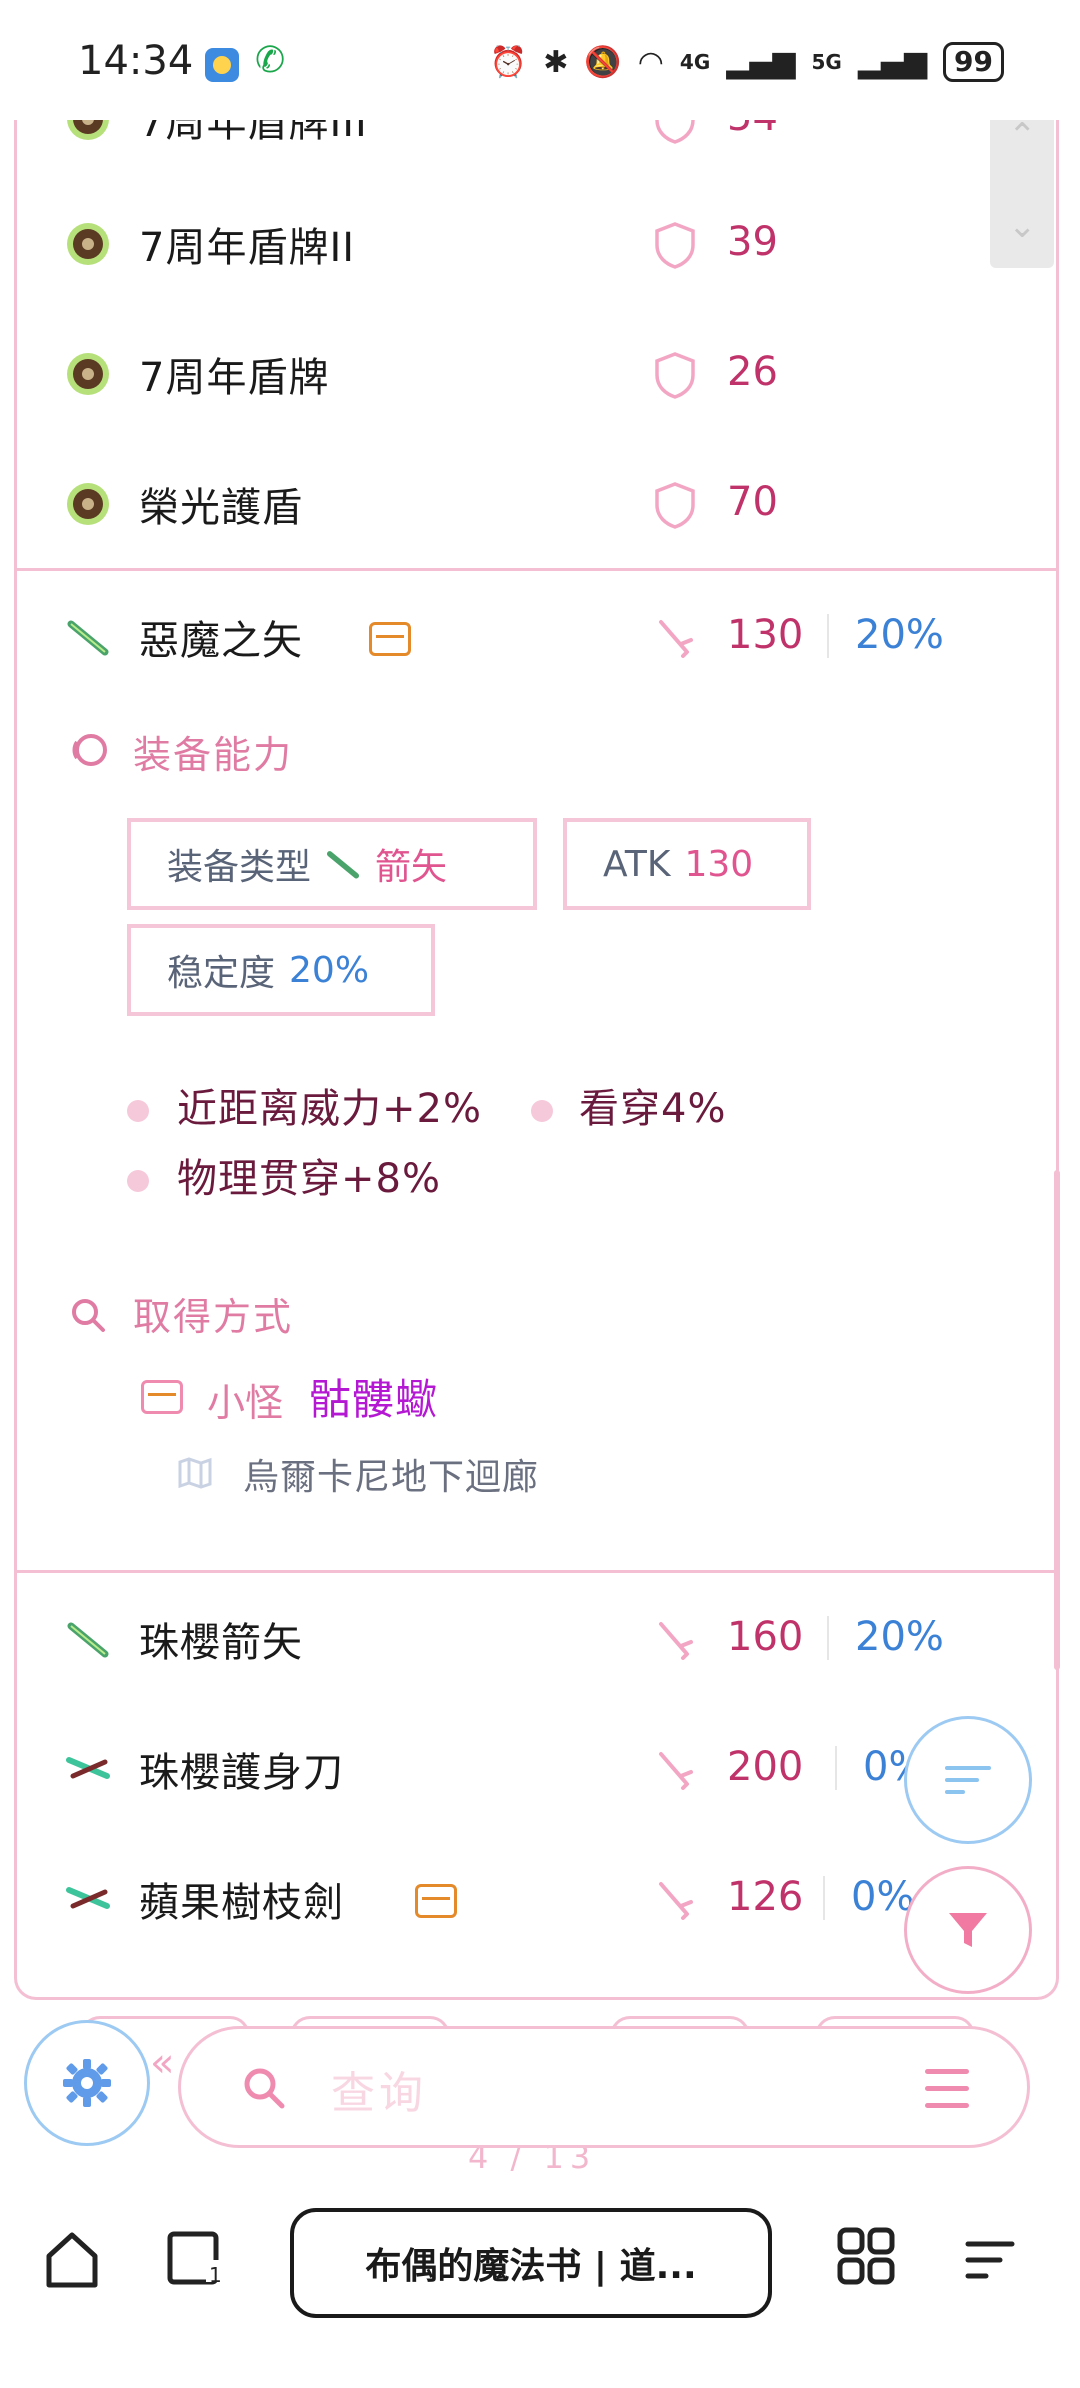 This screenshot has height=2388, width=1080. I want to click on chip-stability: 稳定度 20%, so click(281, 970).